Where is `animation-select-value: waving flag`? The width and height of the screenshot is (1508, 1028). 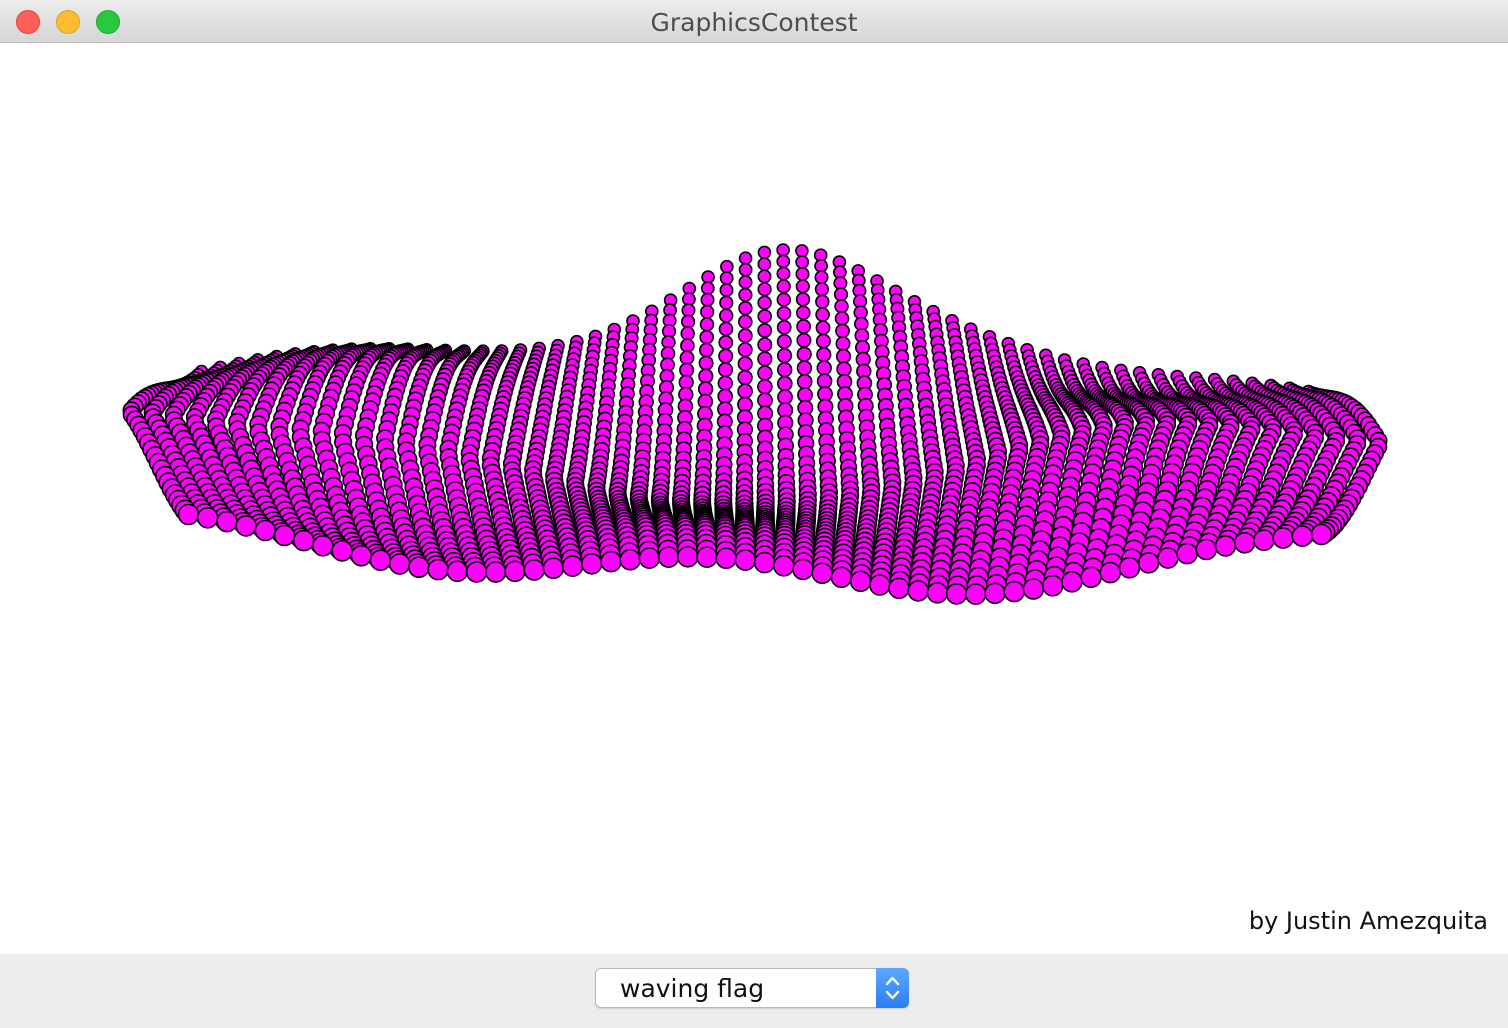 animation-select-value: waving flag is located at coordinates (692, 988).